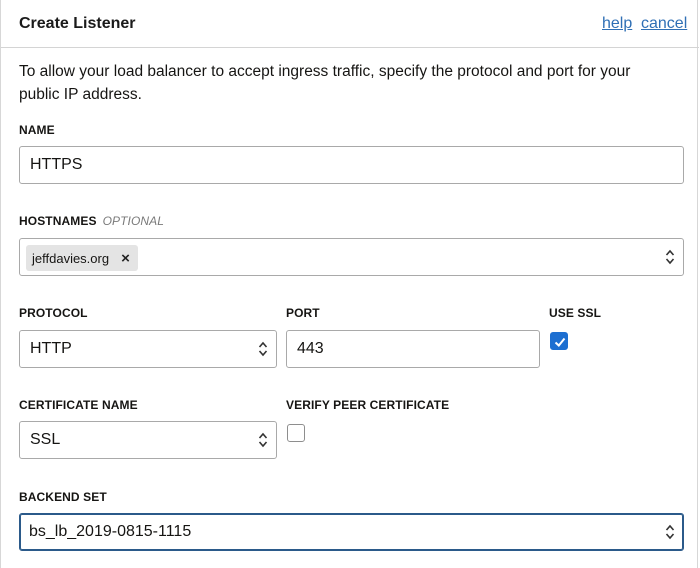 The width and height of the screenshot is (700, 568). I want to click on name-input: HTTPS, so click(351, 165).